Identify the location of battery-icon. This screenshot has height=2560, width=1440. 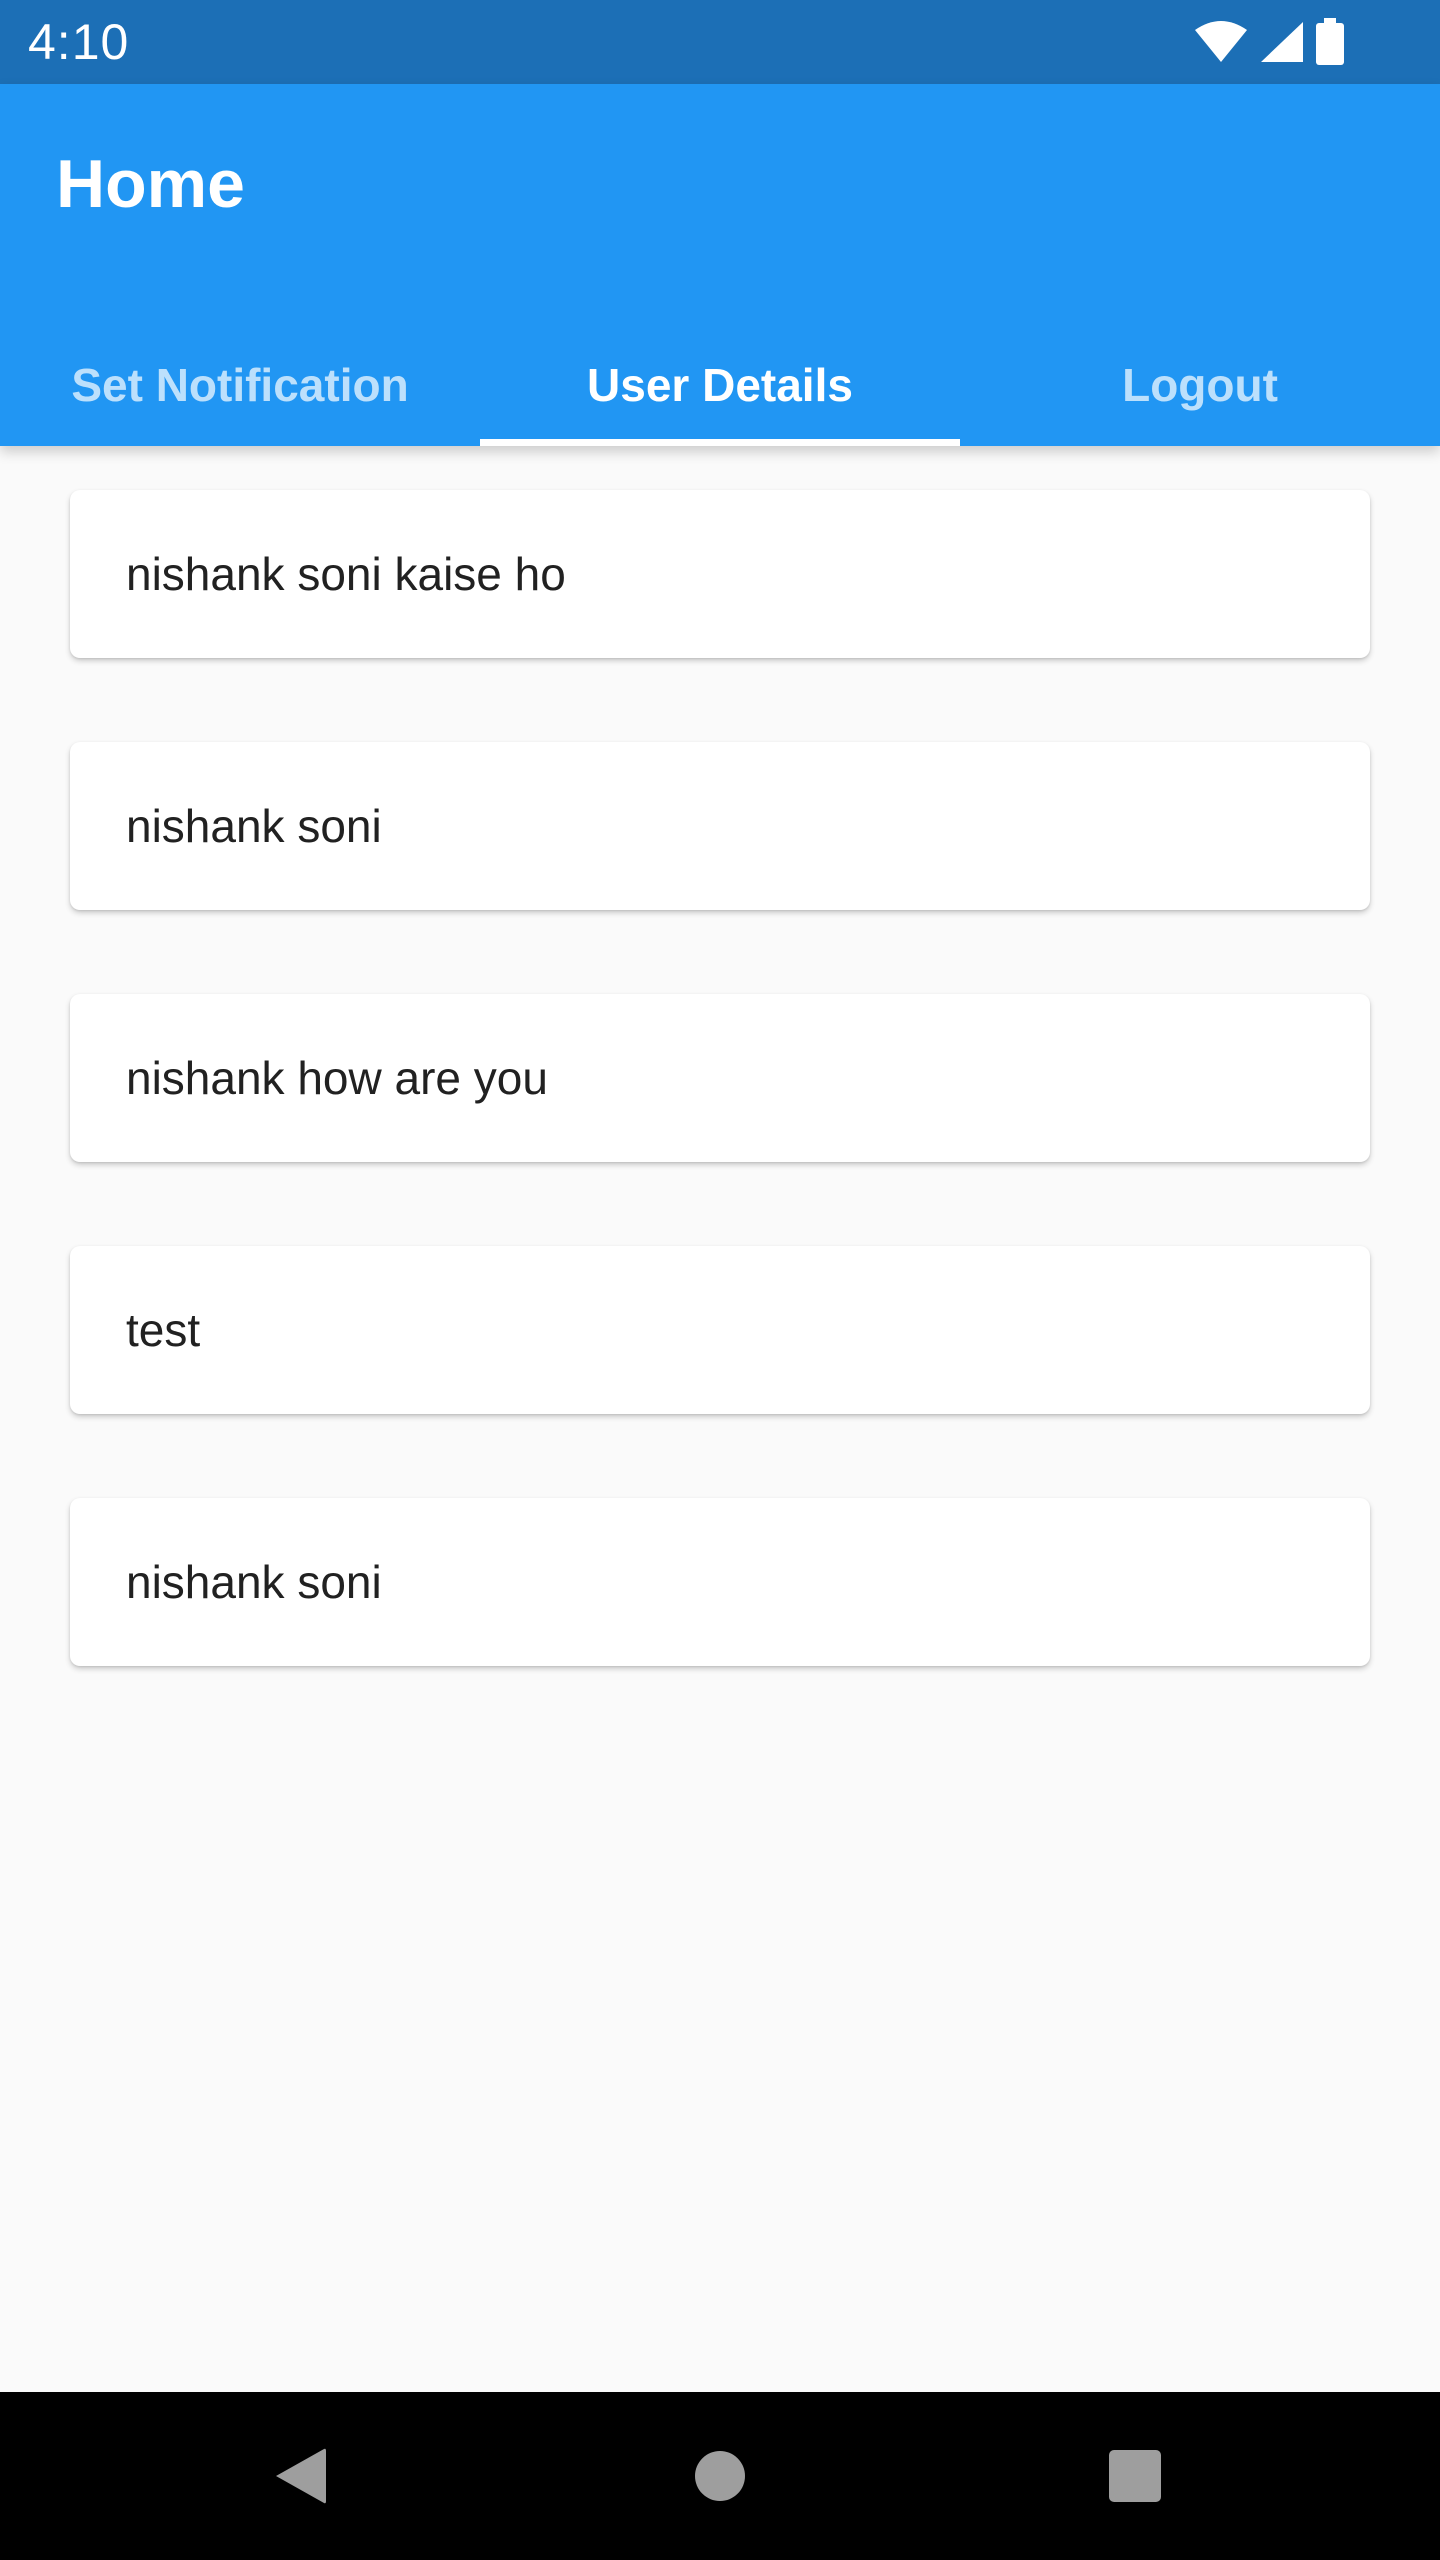
(1330, 41).